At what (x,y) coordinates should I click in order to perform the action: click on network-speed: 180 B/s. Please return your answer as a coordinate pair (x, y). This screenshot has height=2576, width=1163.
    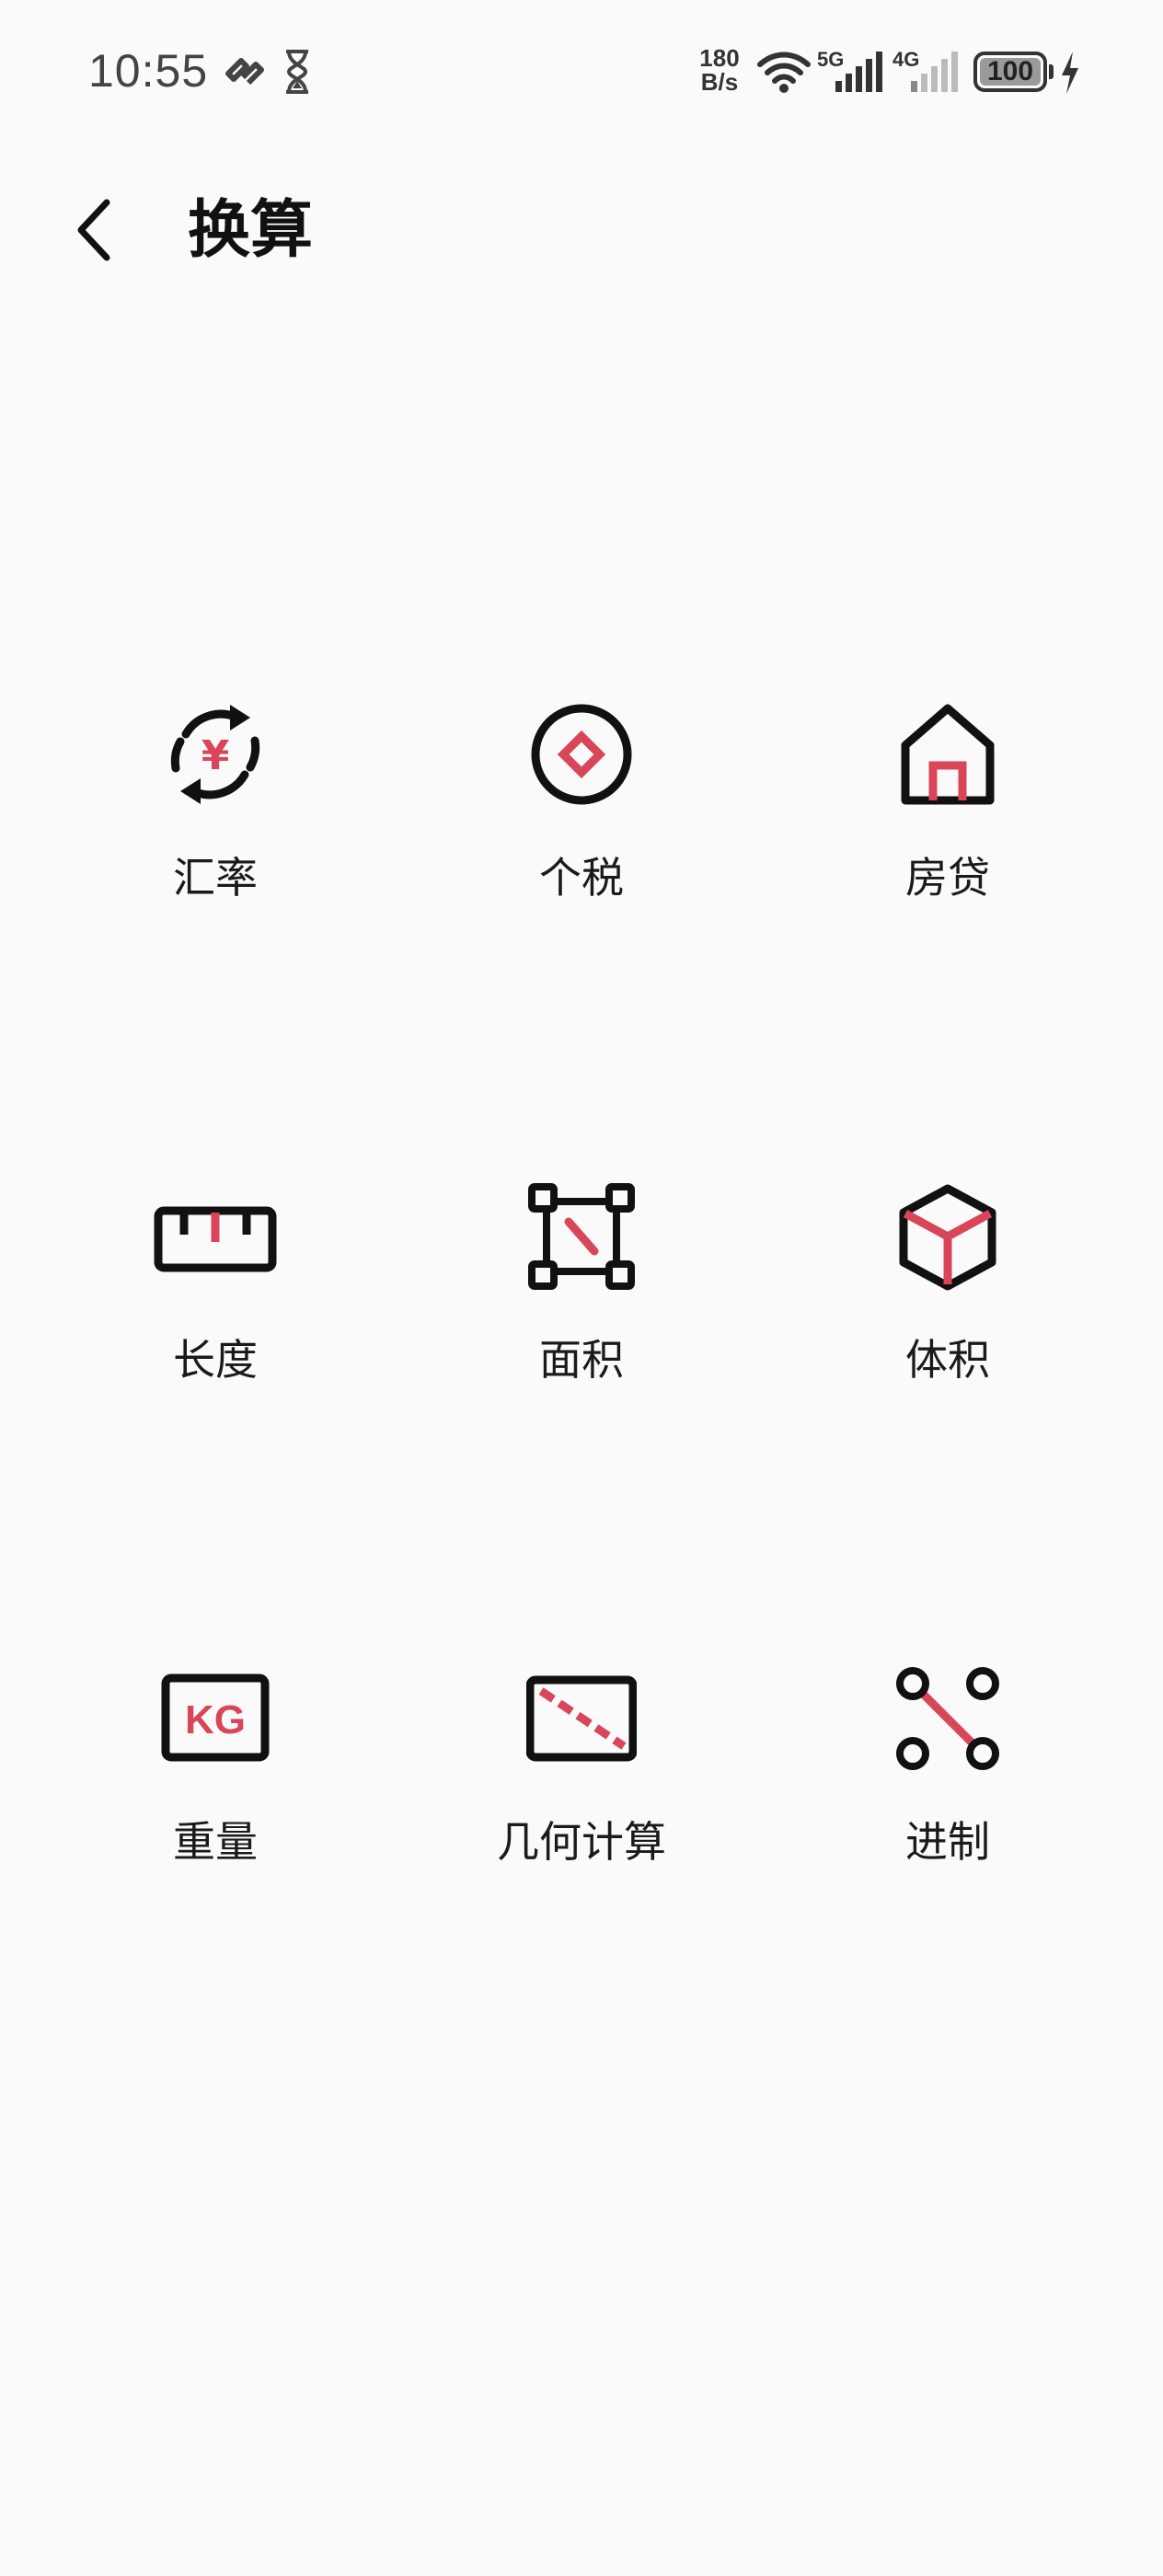
    Looking at the image, I should click on (719, 70).